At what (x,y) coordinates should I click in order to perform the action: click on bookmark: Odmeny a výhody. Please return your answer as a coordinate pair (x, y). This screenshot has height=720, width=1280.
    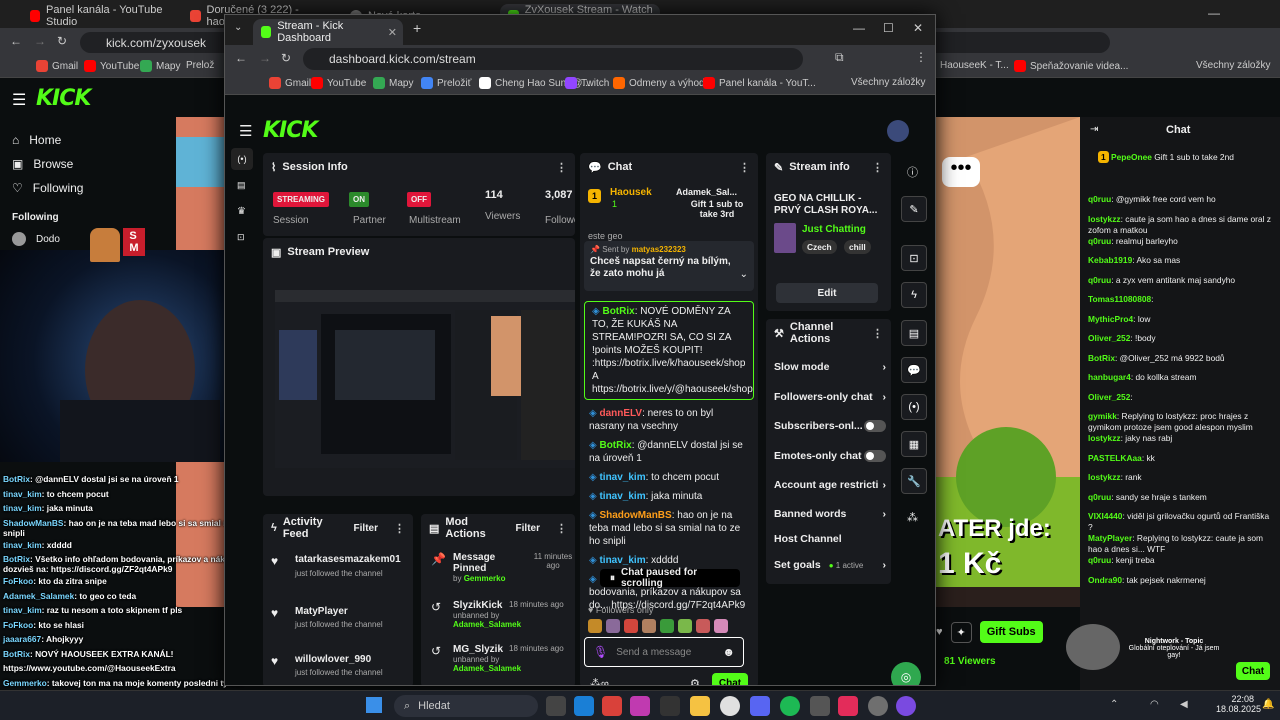
    Looking at the image, I should click on (661, 83).